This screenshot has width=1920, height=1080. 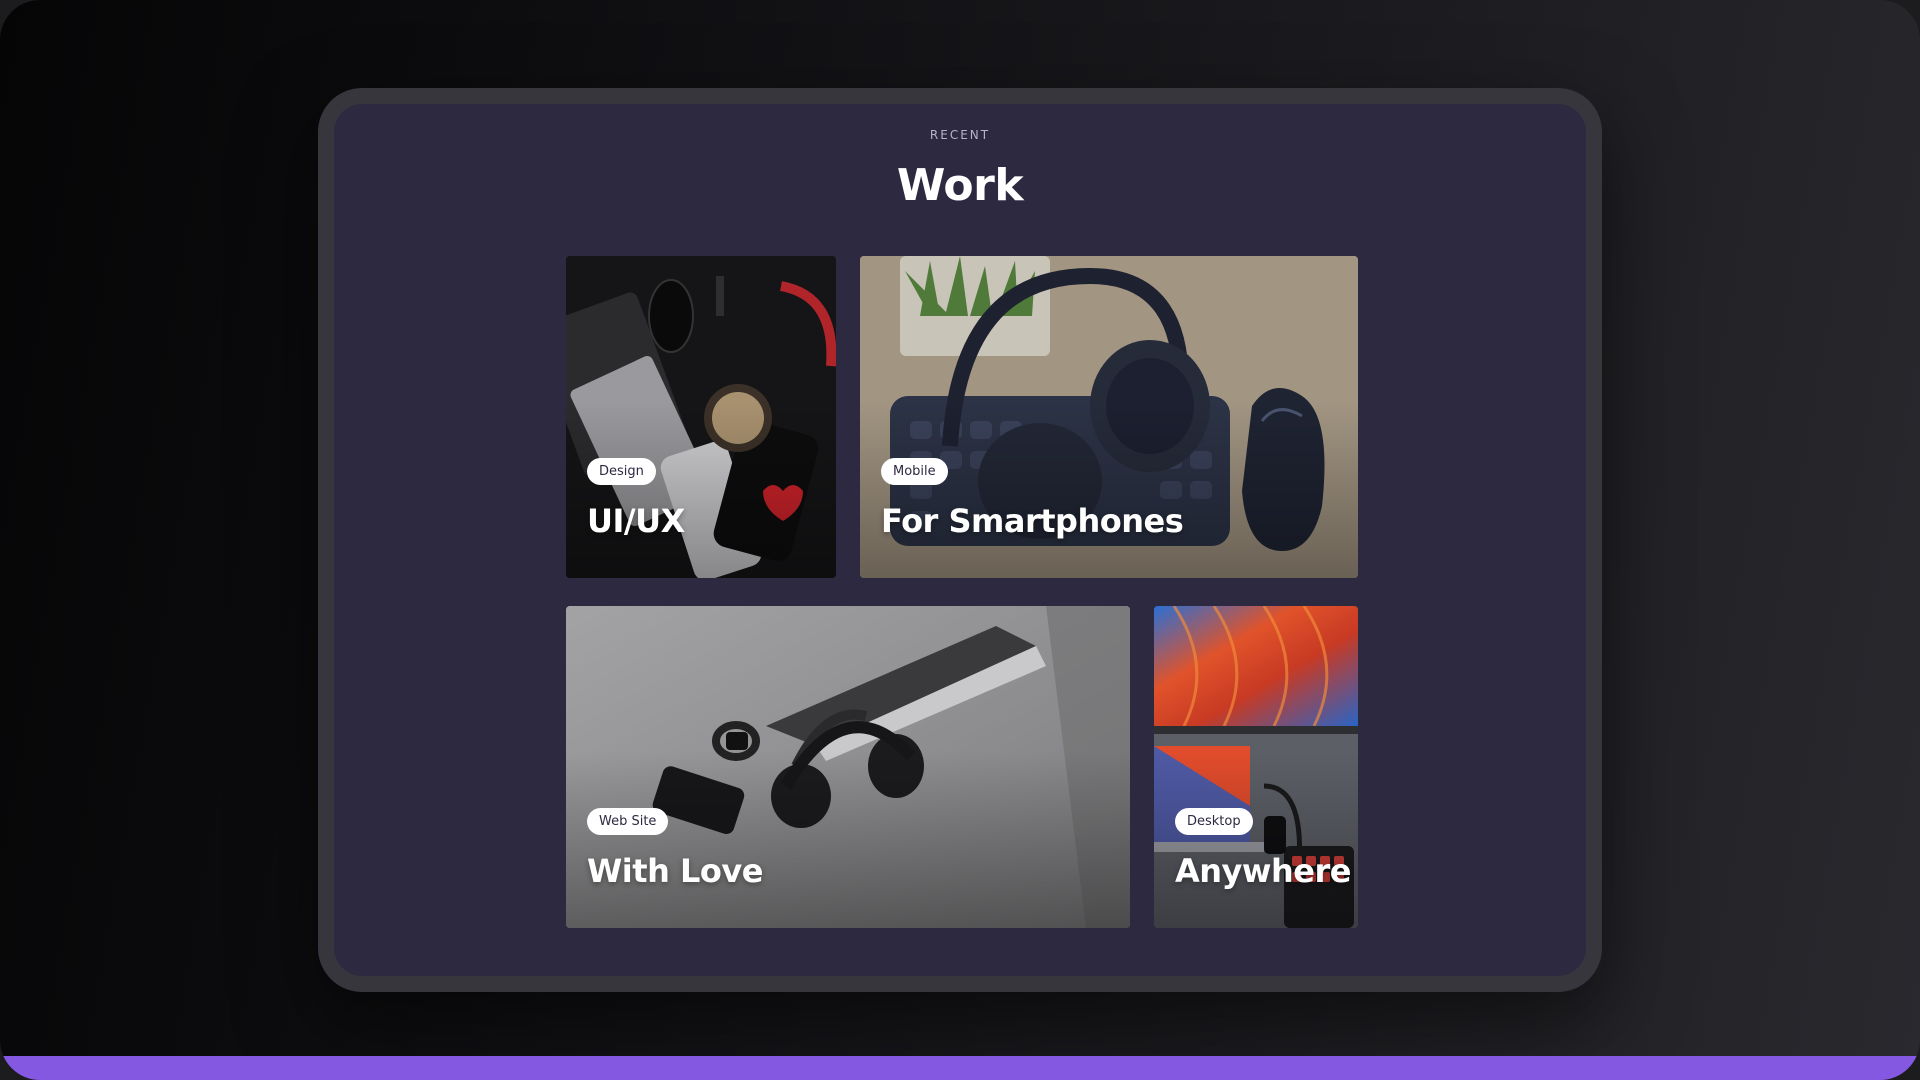 I want to click on work-card-uiux: Design UI/UX, so click(x=701, y=417).